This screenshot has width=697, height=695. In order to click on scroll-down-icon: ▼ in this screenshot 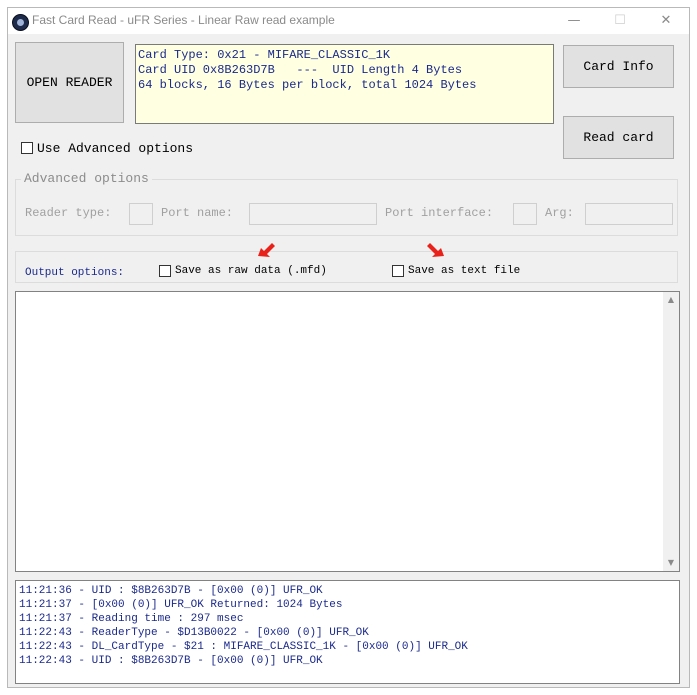, I will do `click(671, 563)`.